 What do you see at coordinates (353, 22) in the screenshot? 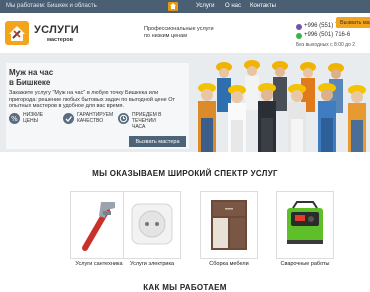
I see `call-master-button-header: Вызвать мастера` at bounding box center [353, 22].